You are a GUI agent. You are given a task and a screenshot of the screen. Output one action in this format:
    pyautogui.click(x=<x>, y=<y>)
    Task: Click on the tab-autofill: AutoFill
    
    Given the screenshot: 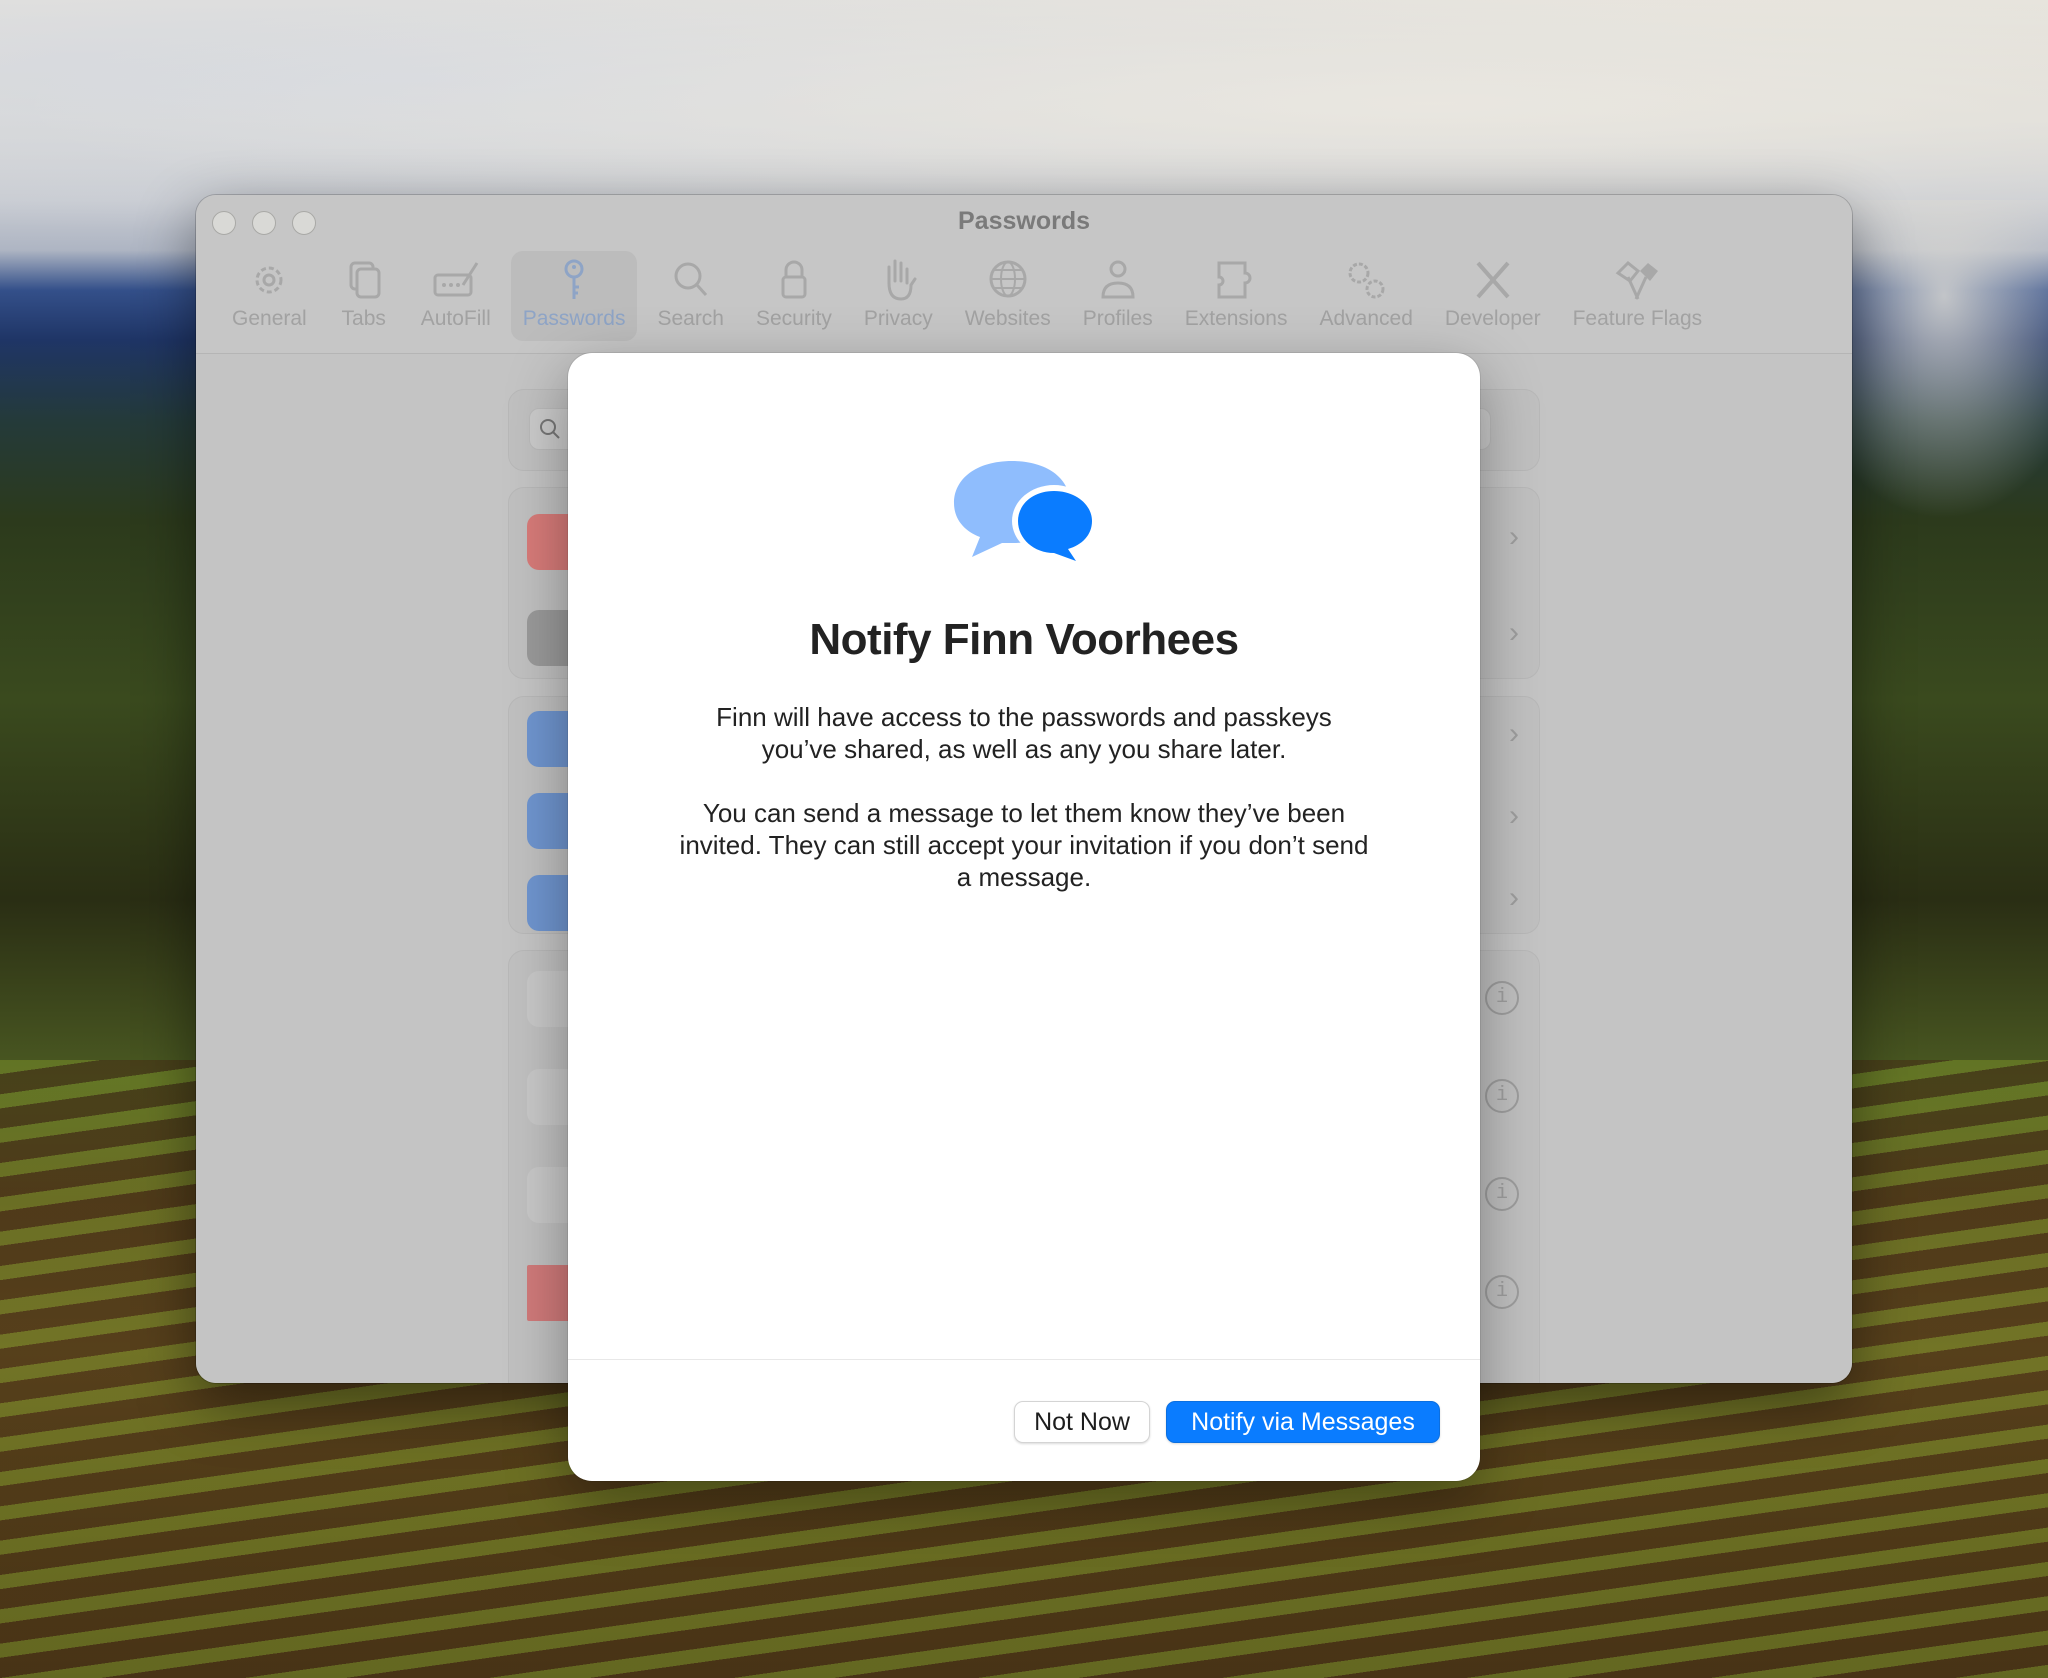 What is the action you would take?
    pyautogui.click(x=456, y=296)
    